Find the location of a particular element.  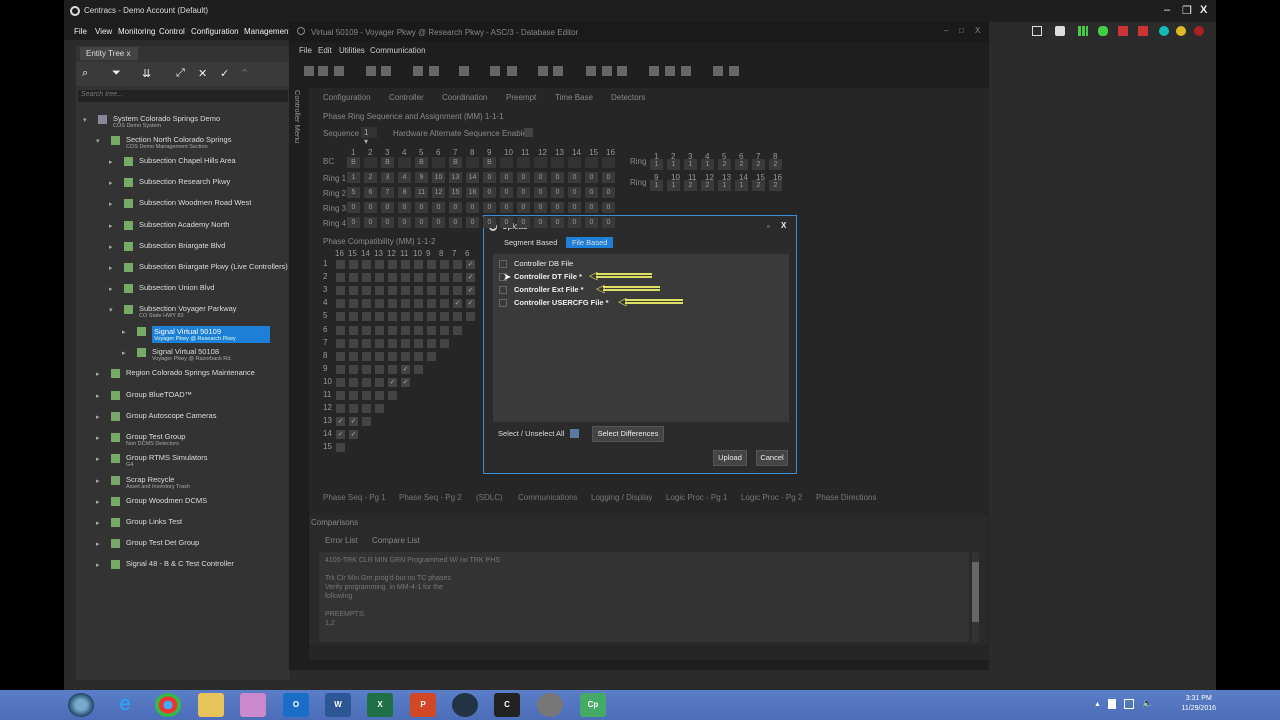

ring-cell: 7 is located at coordinates (387, 192).